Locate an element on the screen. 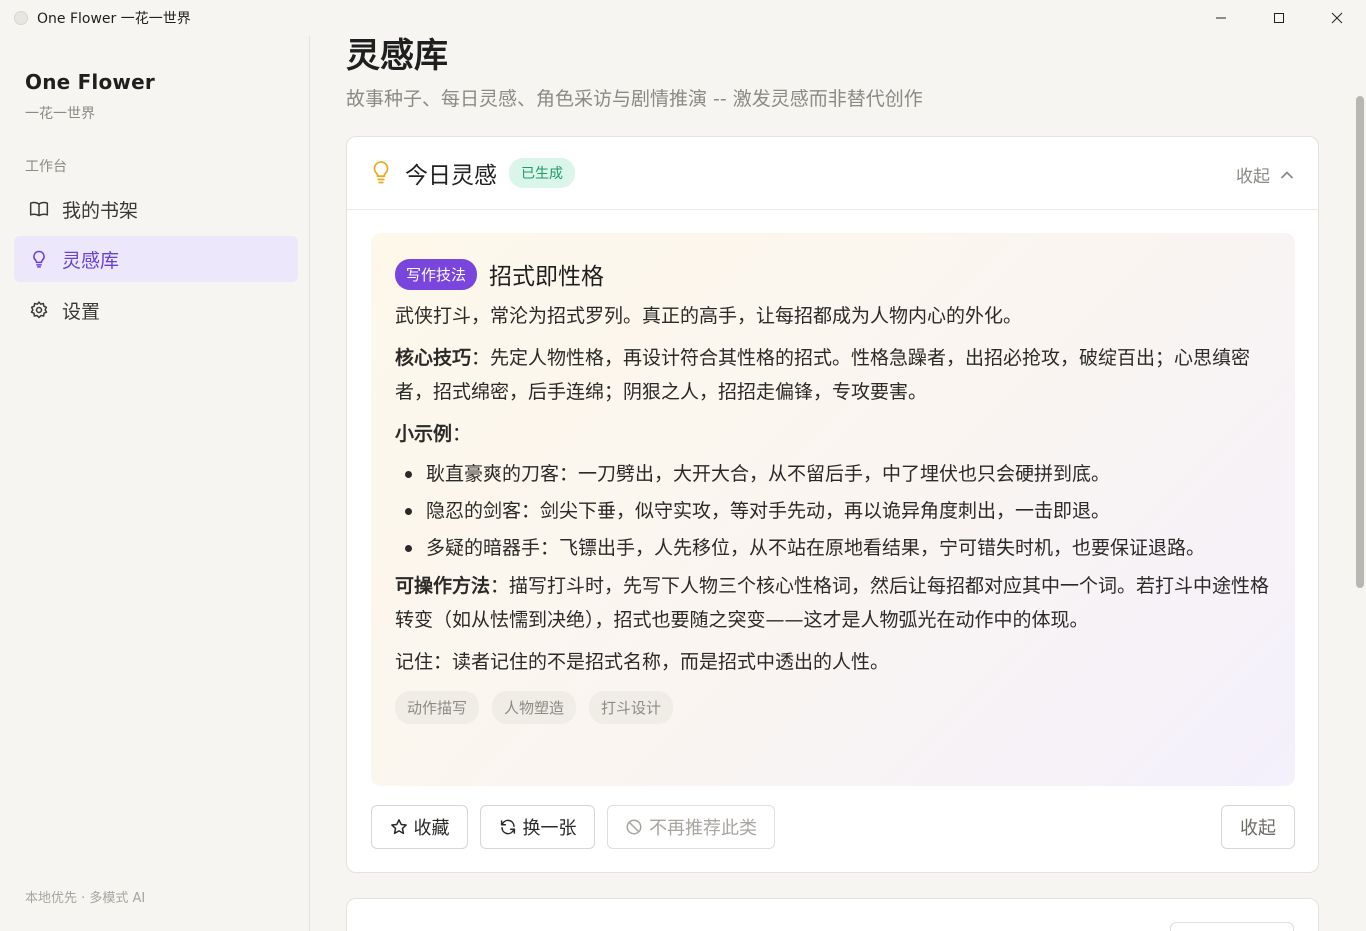 Image resolution: width=1366 pixels, height=931 pixels. favorite-label: 收藏 is located at coordinates (431, 828).